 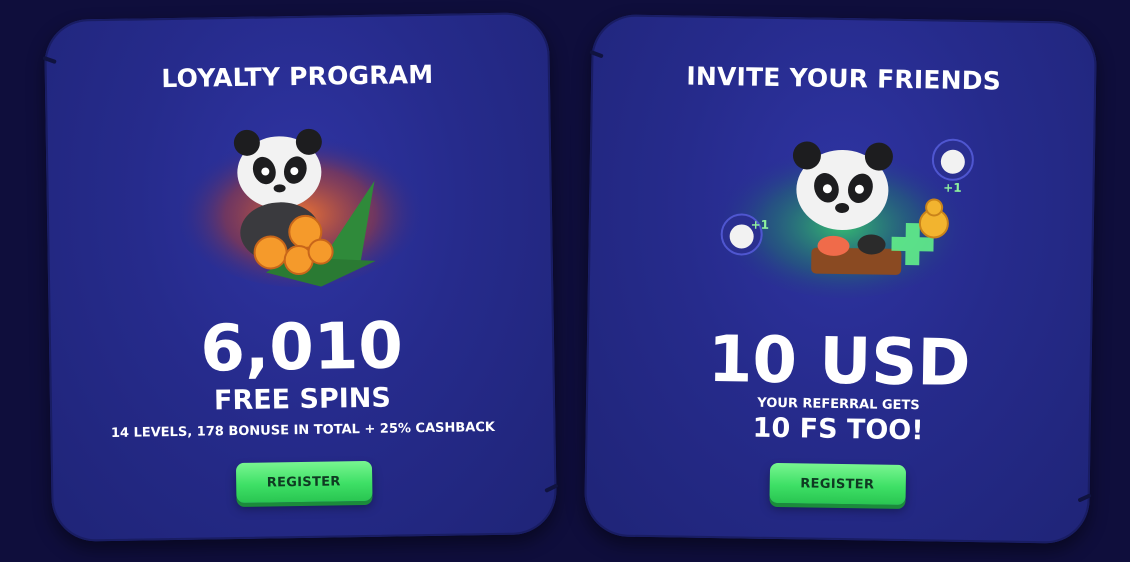 What do you see at coordinates (838, 429) in the screenshot?
I see `invite-bonus: 10 FS TOO!` at bounding box center [838, 429].